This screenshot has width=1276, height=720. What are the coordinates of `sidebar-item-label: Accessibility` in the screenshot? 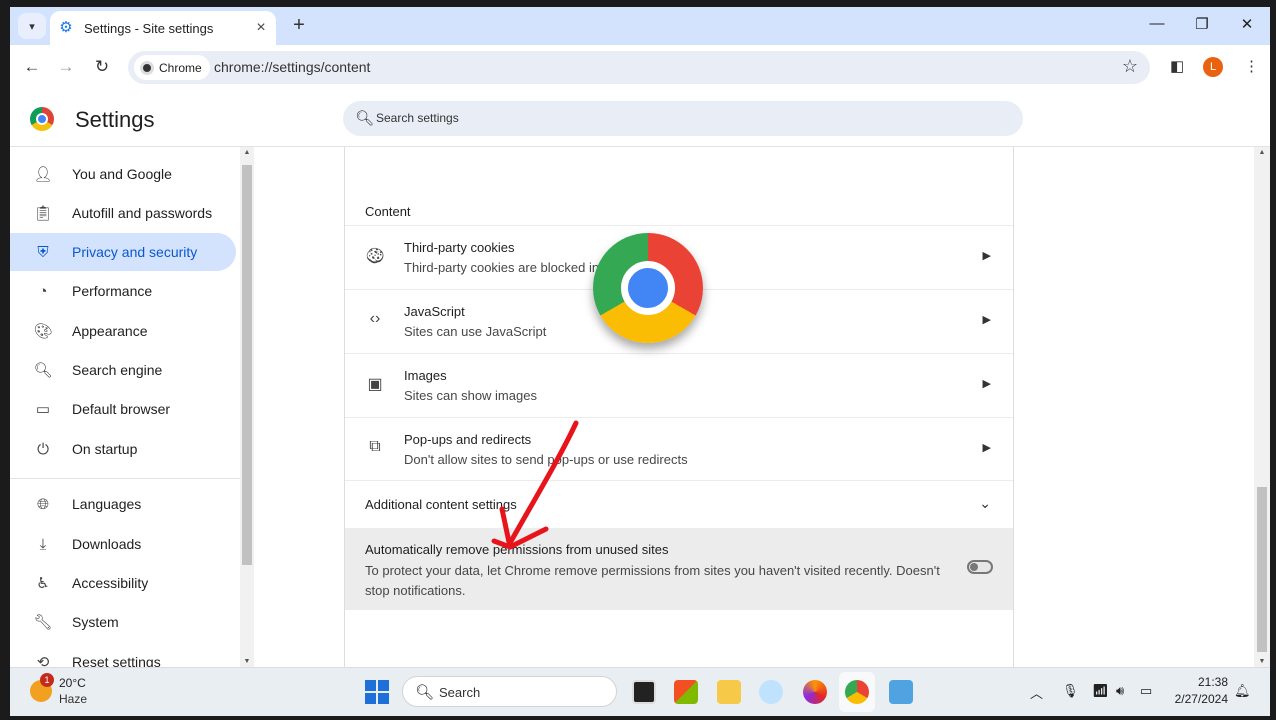 It's located at (110, 583).